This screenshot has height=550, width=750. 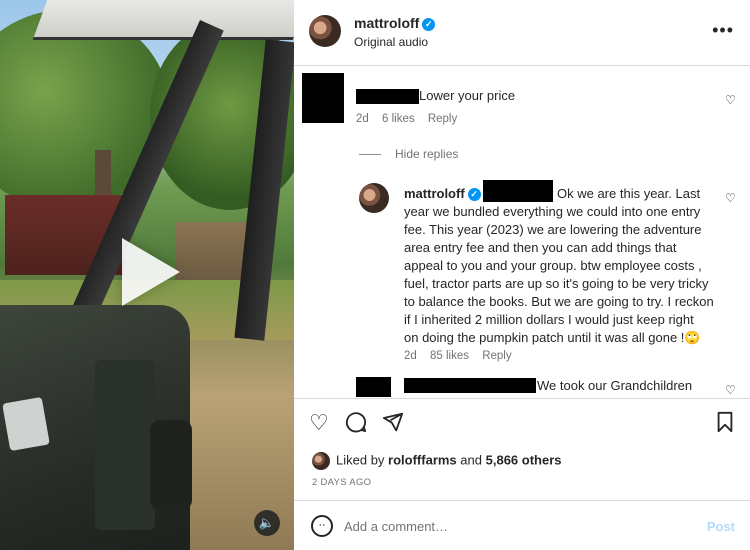 What do you see at coordinates (518, 191) in the screenshot?
I see `redacted-mention` at bounding box center [518, 191].